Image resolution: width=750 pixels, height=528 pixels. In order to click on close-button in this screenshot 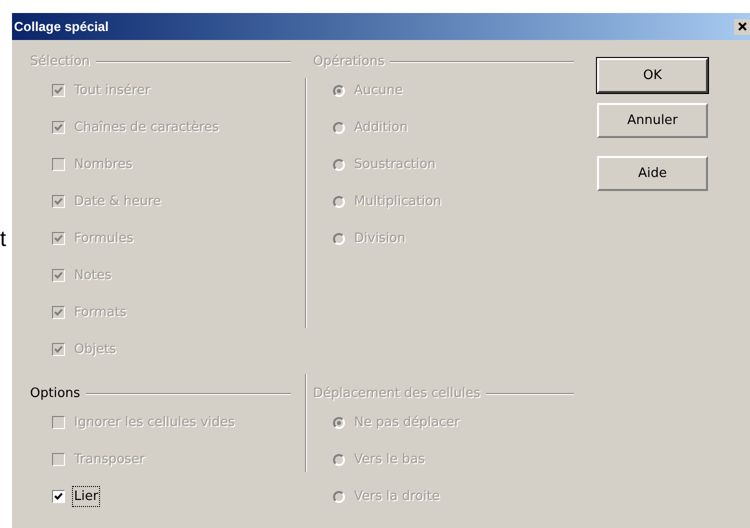, I will do `click(742, 26)`.